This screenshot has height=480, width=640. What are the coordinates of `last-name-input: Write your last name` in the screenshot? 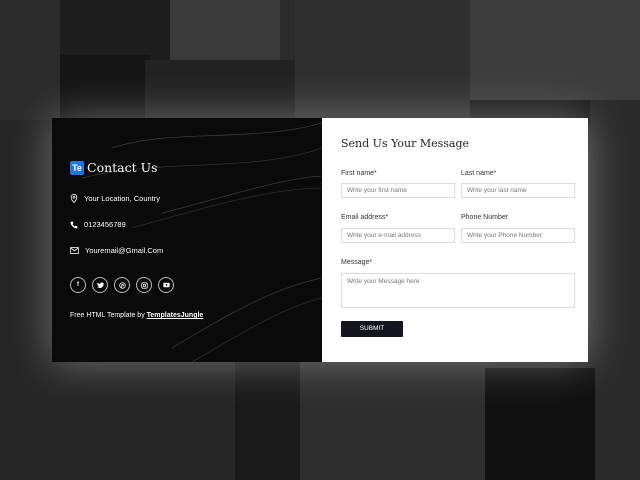 It's located at (518, 190).